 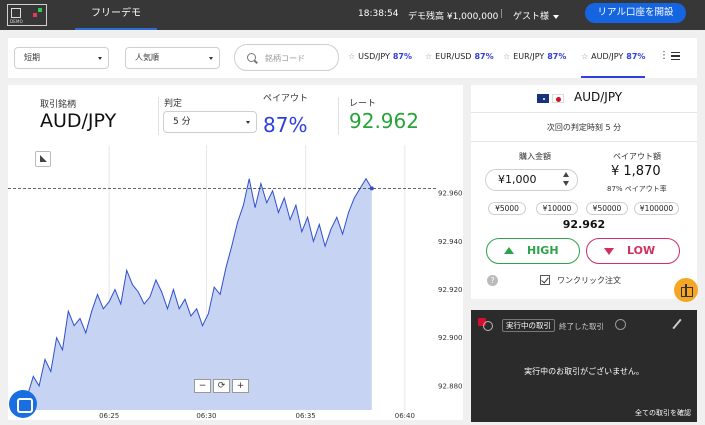 I want to click on sort-select: 人気順, so click(x=172, y=58).